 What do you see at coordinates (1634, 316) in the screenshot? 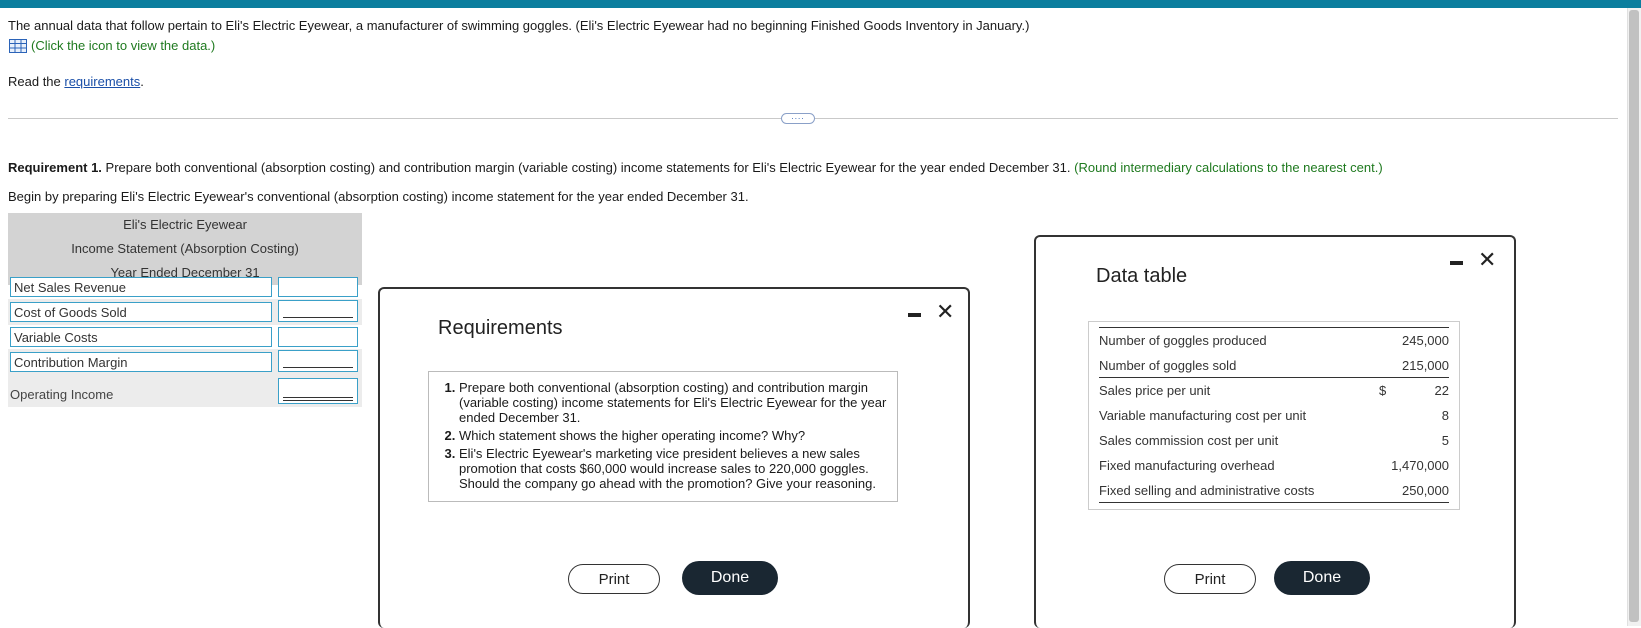
I see `scrollbar-thumb` at bounding box center [1634, 316].